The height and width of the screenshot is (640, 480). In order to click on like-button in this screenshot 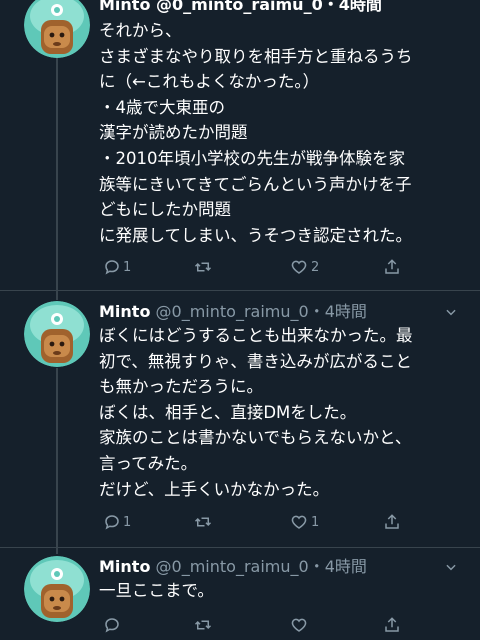, I will do `click(299, 625)`.